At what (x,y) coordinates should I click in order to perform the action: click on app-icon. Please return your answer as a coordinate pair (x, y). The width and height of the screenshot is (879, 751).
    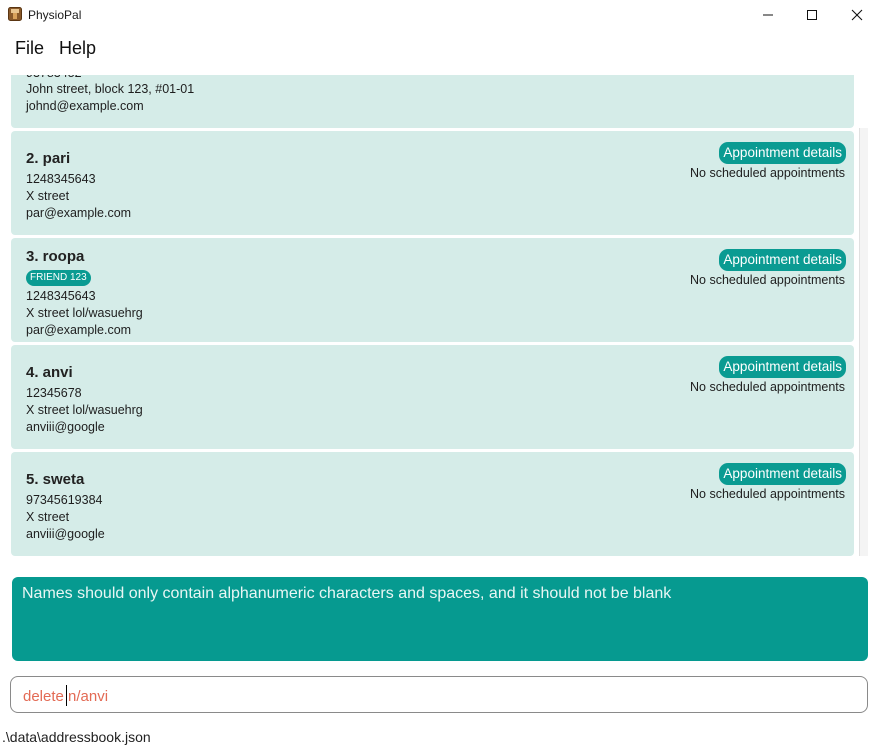
    Looking at the image, I should click on (15, 14).